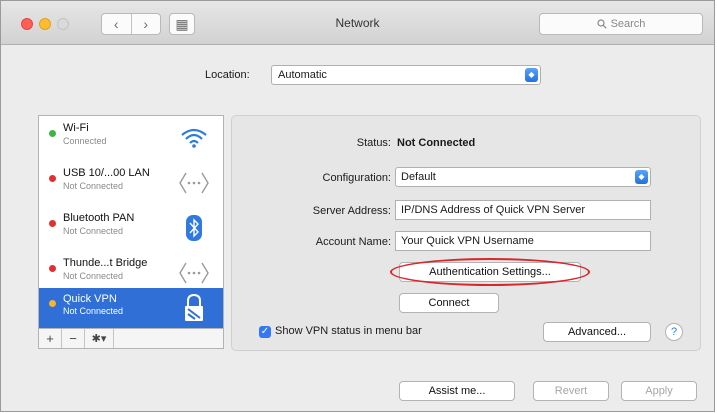  What do you see at coordinates (493, 210) in the screenshot?
I see `server-address-value: IP/DNS Address of Quick VPN Server` at bounding box center [493, 210].